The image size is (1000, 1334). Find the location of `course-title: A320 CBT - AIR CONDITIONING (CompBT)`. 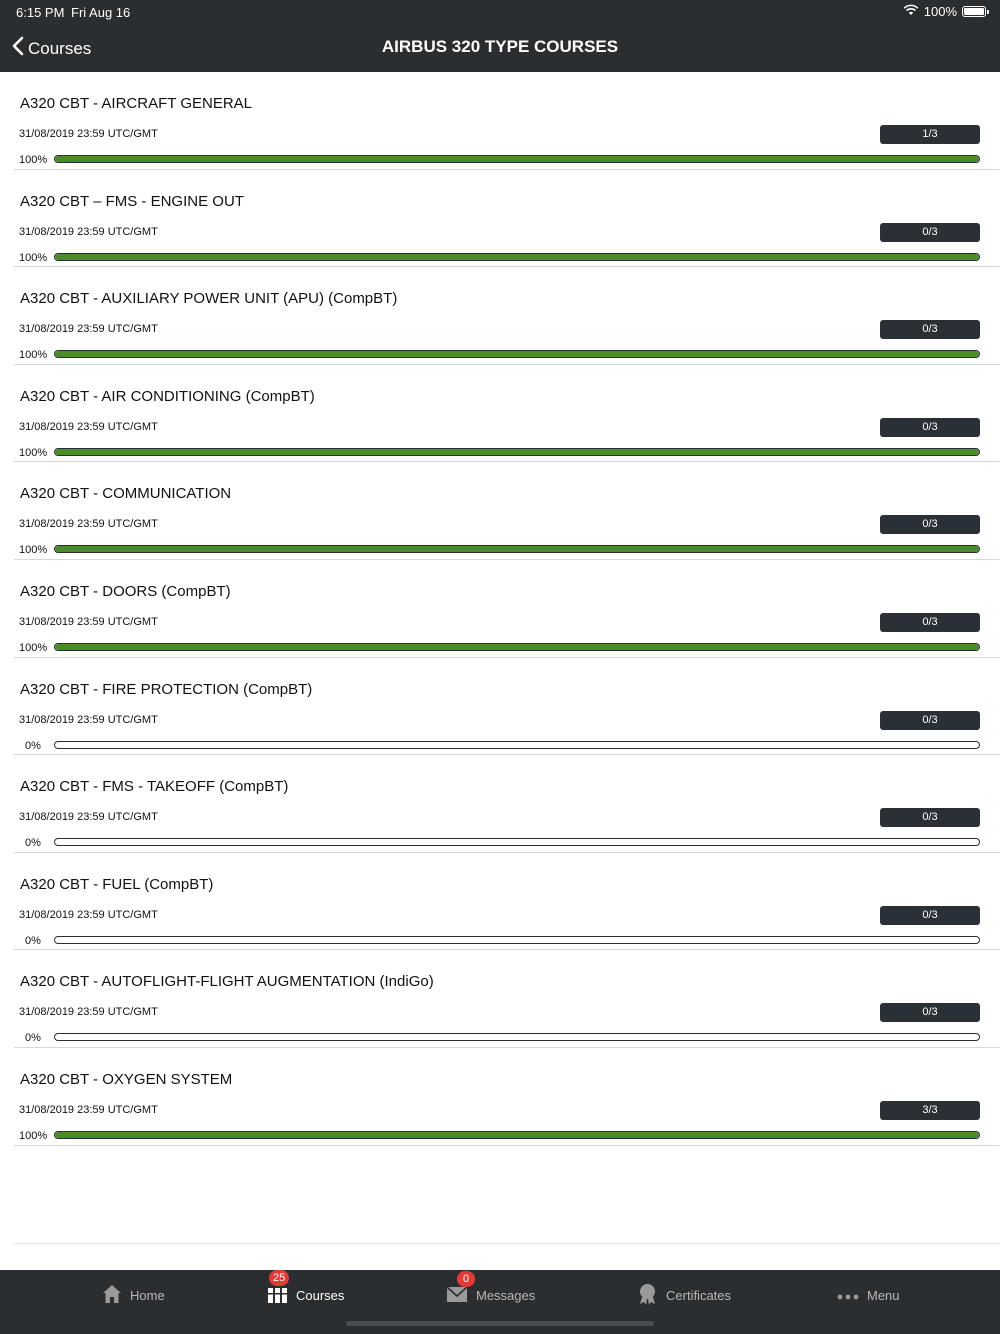

course-title: A320 CBT - AIR CONDITIONING (CompBT) is located at coordinates (167, 396).